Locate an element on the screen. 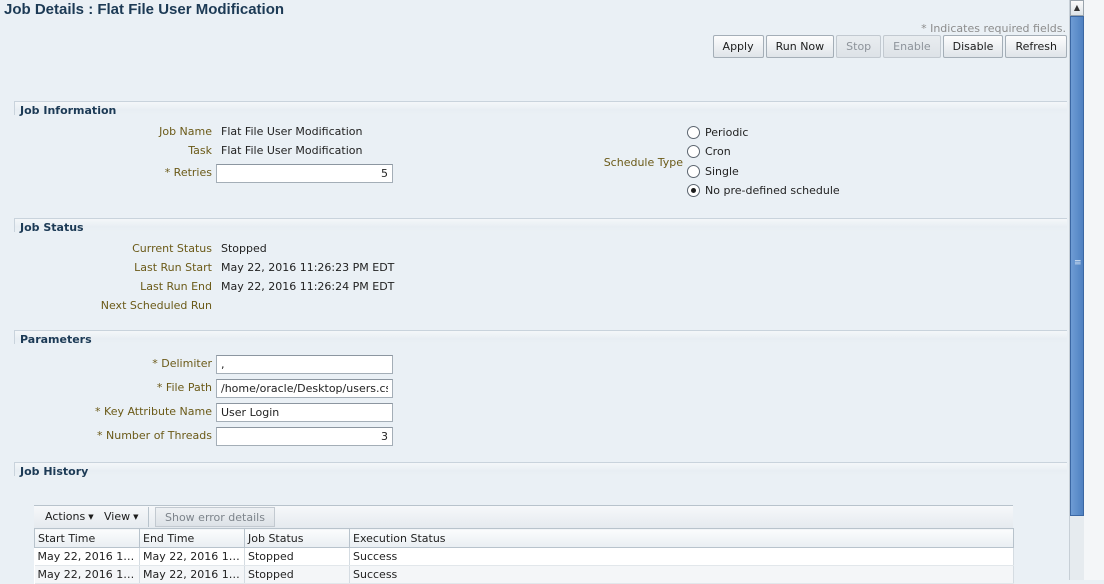 The height and width of the screenshot is (584, 1104). last-run-end-label: Last Run End is located at coordinates (176, 286).